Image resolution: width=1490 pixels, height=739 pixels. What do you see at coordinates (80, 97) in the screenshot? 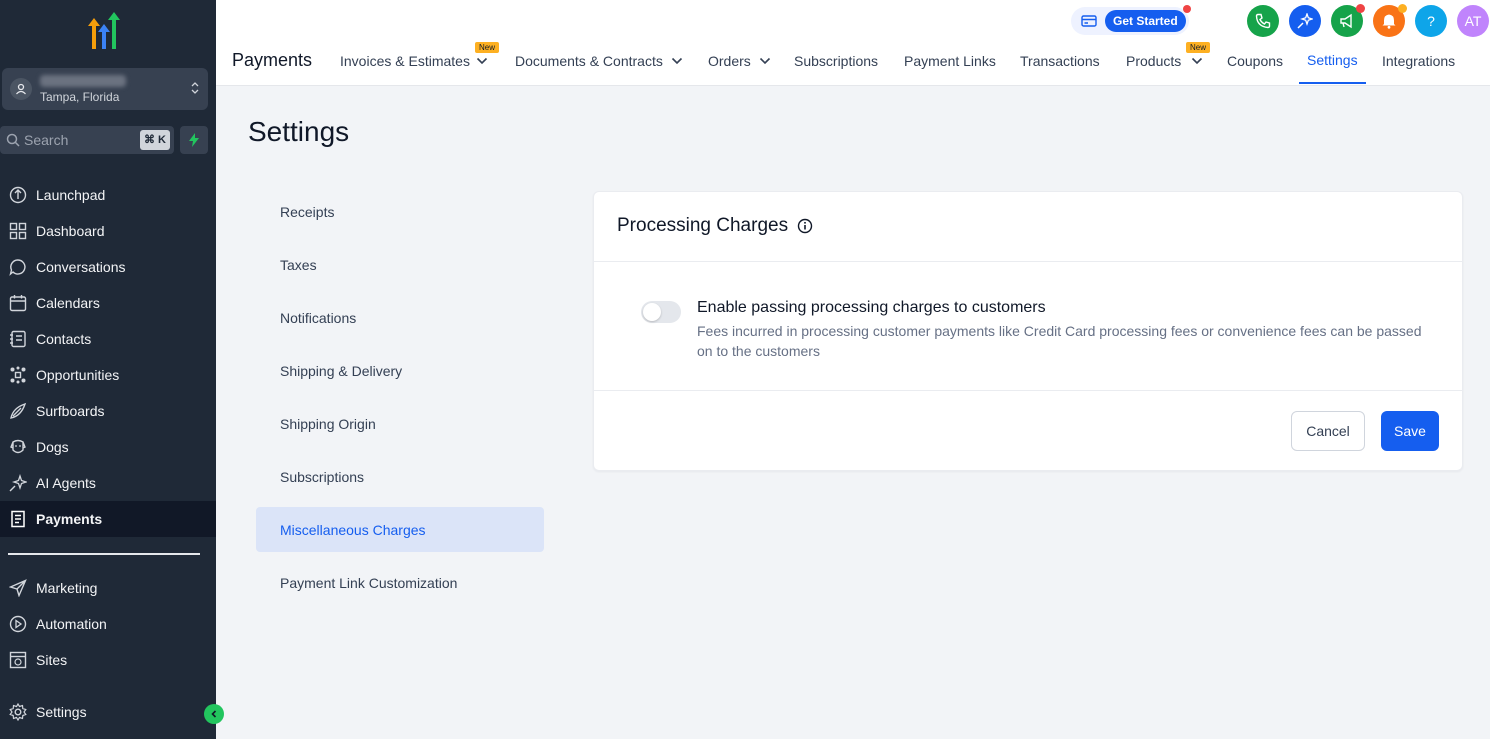
I see `account-location: Tampa, Florida` at bounding box center [80, 97].